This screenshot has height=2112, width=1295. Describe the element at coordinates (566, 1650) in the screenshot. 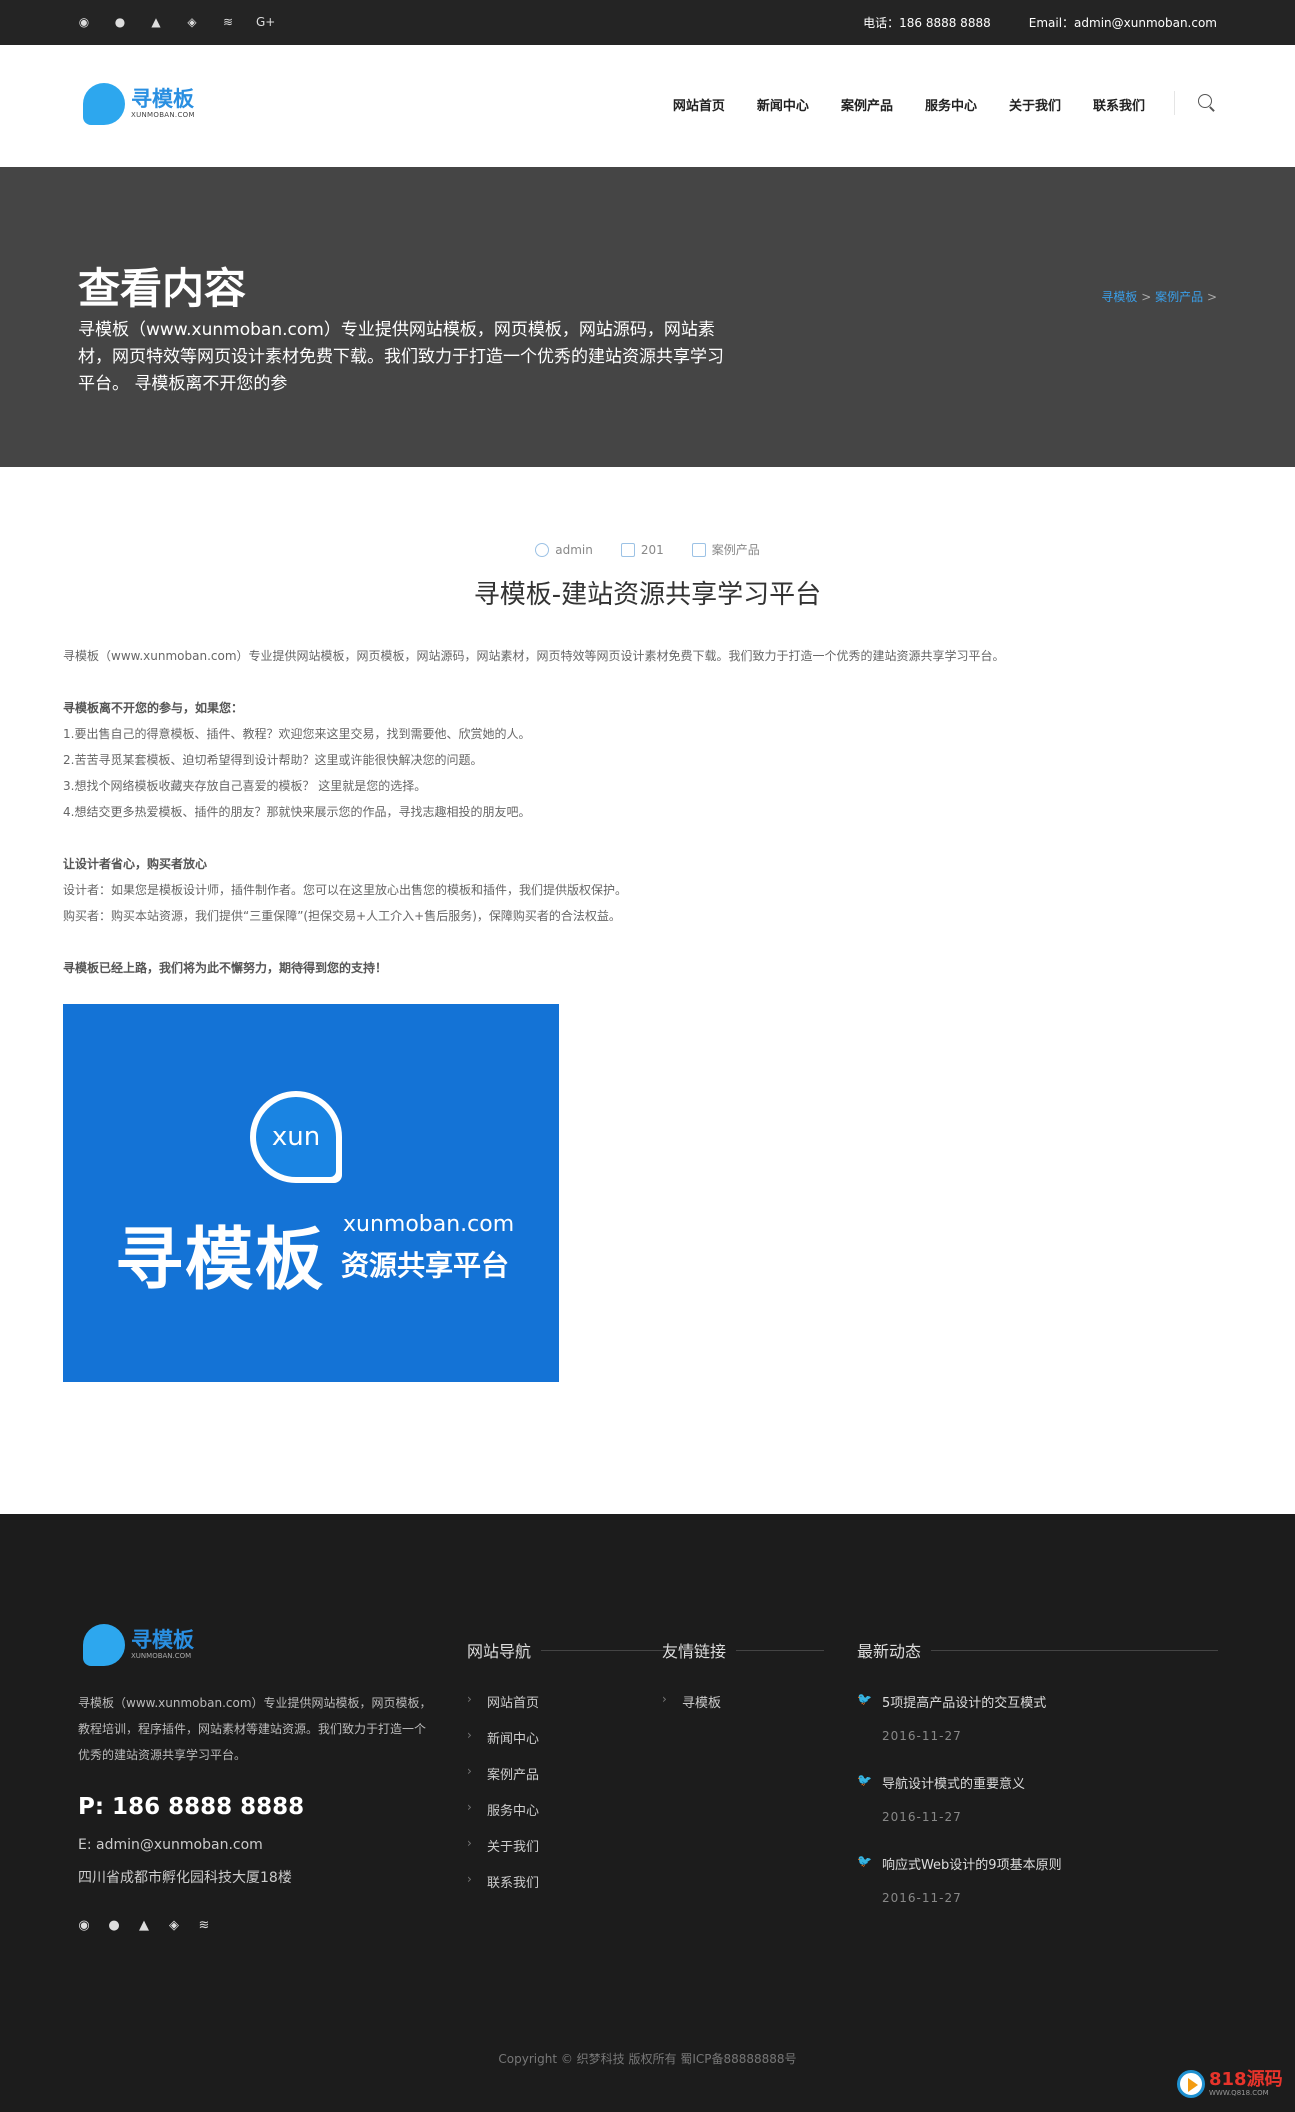

I see `footer-nav-heading: 网站导航` at that location.